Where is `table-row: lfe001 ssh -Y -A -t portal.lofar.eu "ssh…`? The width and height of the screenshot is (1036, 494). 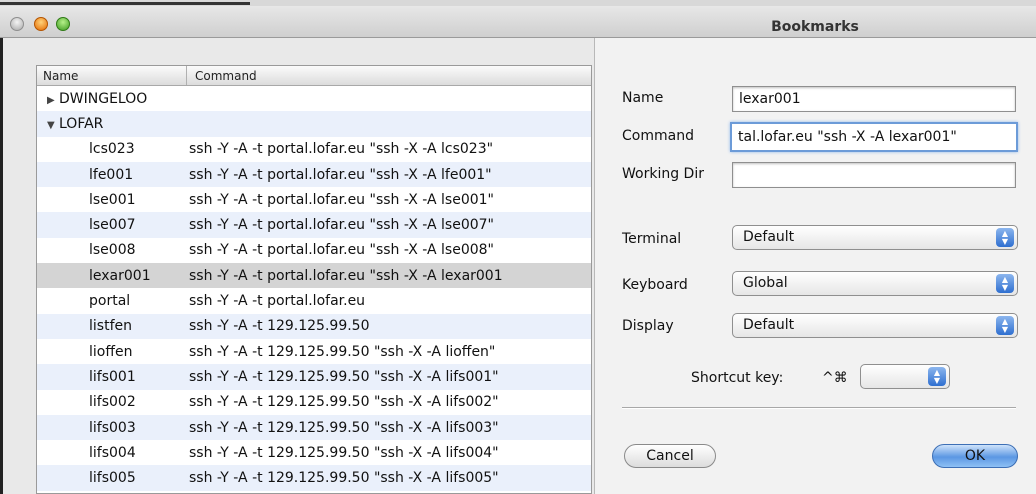
table-row: lfe001 ssh -Y -A -t portal.lofar.eu "ssh… is located at coordinates (314, 174).